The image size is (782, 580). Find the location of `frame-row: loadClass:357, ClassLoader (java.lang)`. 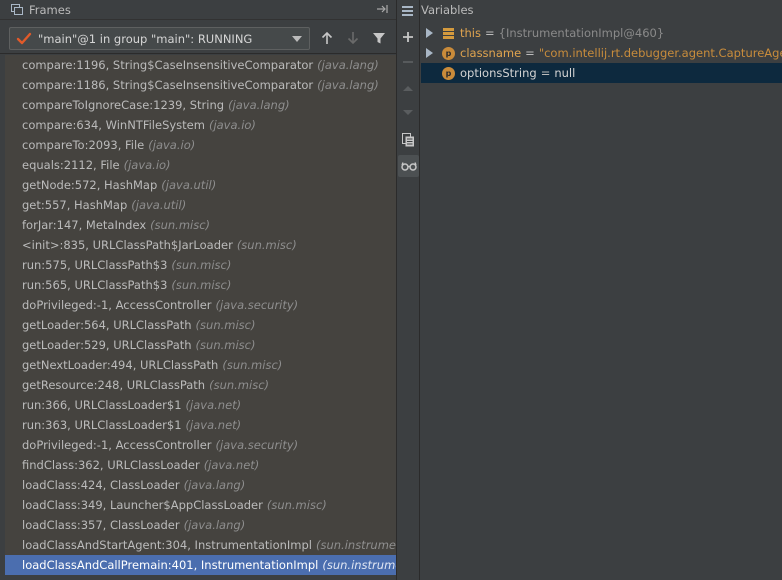

frame-row: loadClass:357, ClassLoader (java.lang) is located at coordinates (200, 525).